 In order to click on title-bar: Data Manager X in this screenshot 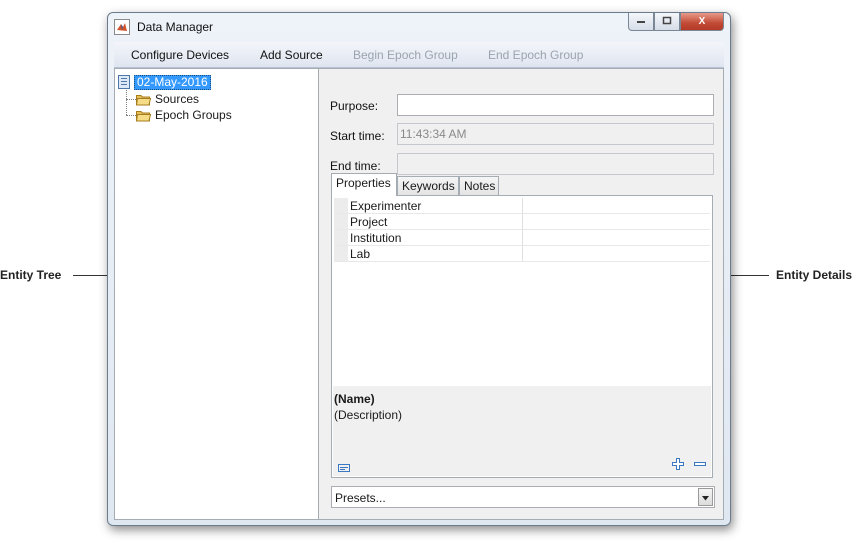, I will do `click(419, 27)`.